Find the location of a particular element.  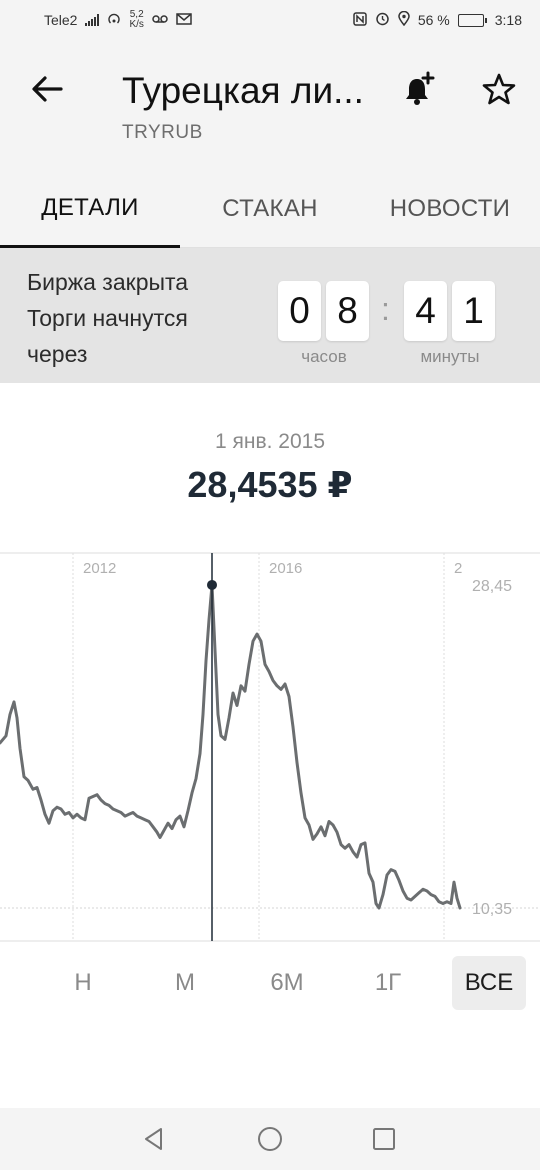

nav-back-button is located at coordinates (154, 1139).